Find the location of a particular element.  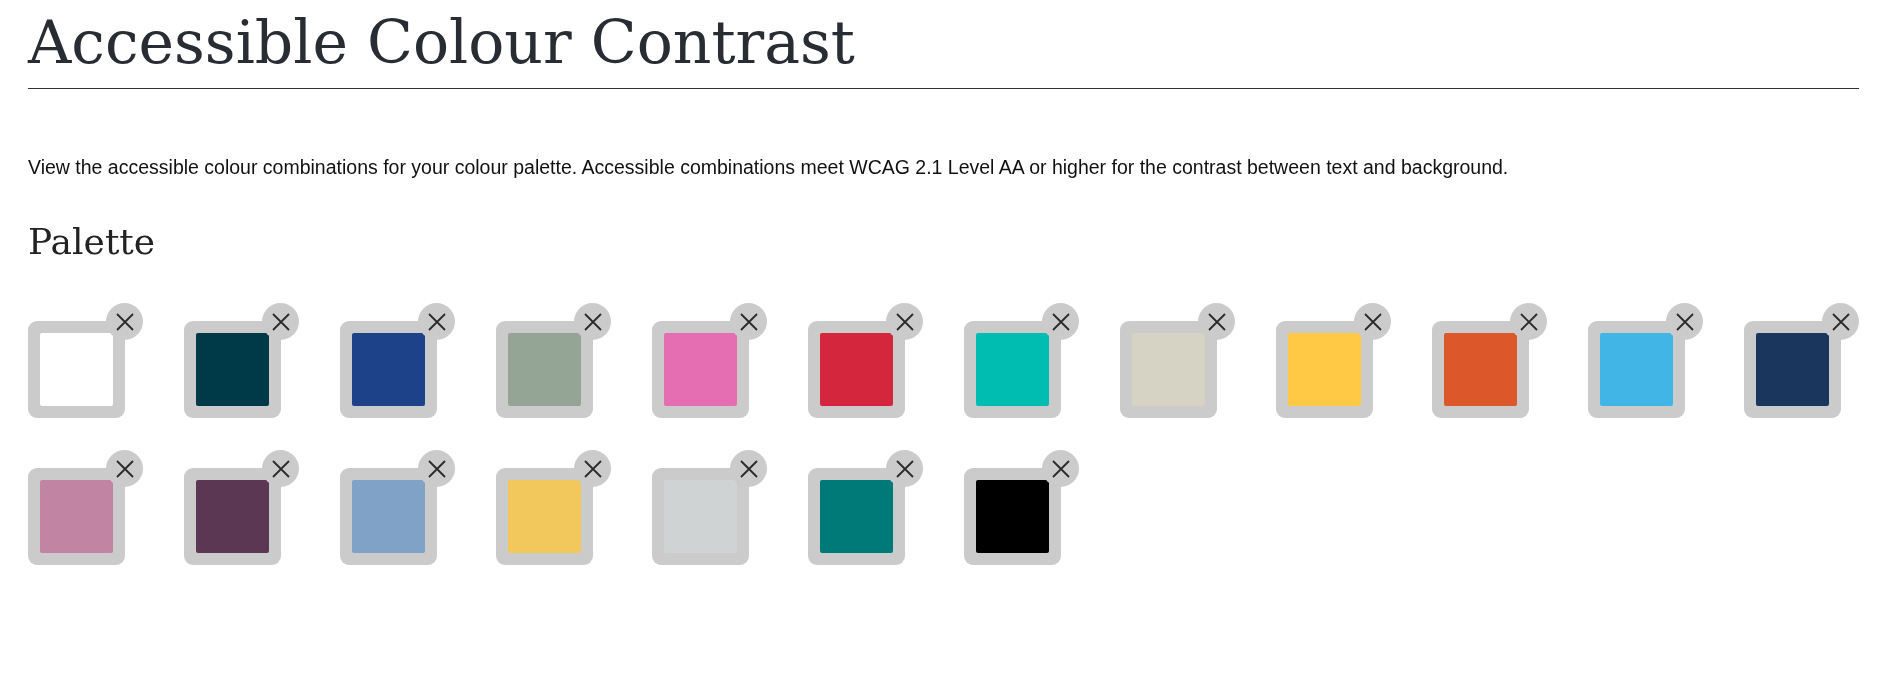

section-heading: Palette is located at coordinates (92, 242).